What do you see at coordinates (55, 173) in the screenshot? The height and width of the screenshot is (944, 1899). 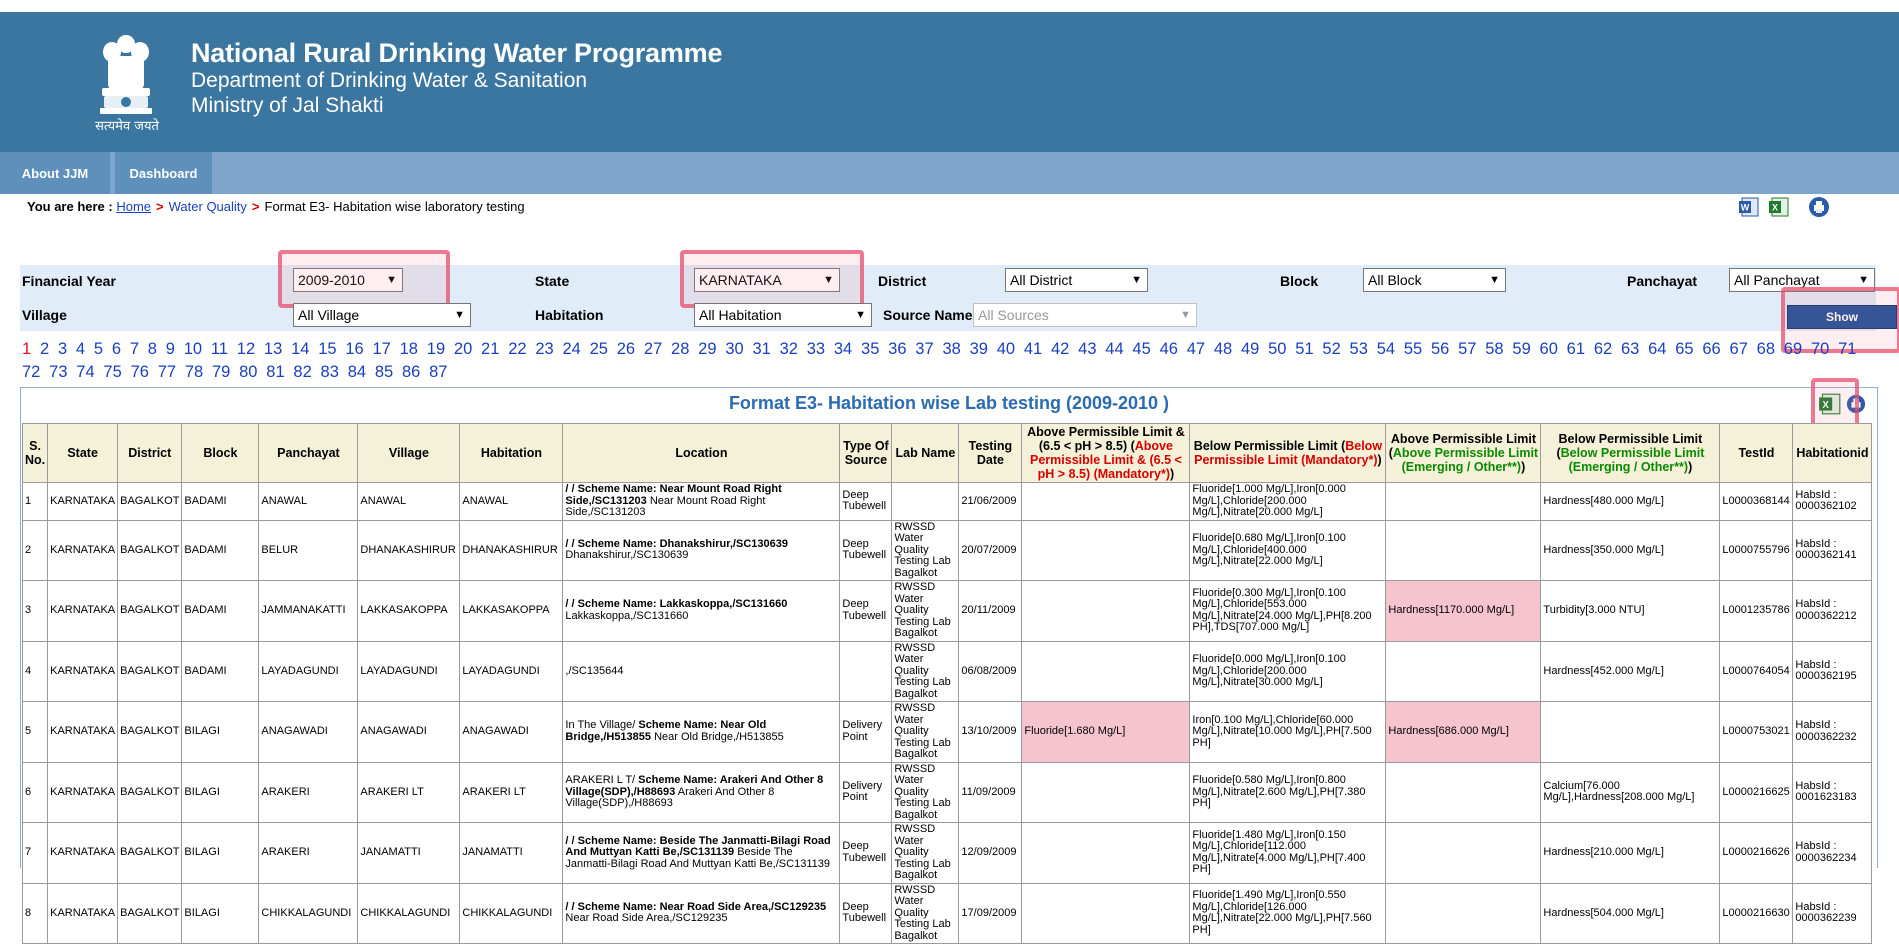 I see `nav-about-jjm: About JJM` at bounding box center [55, 173].